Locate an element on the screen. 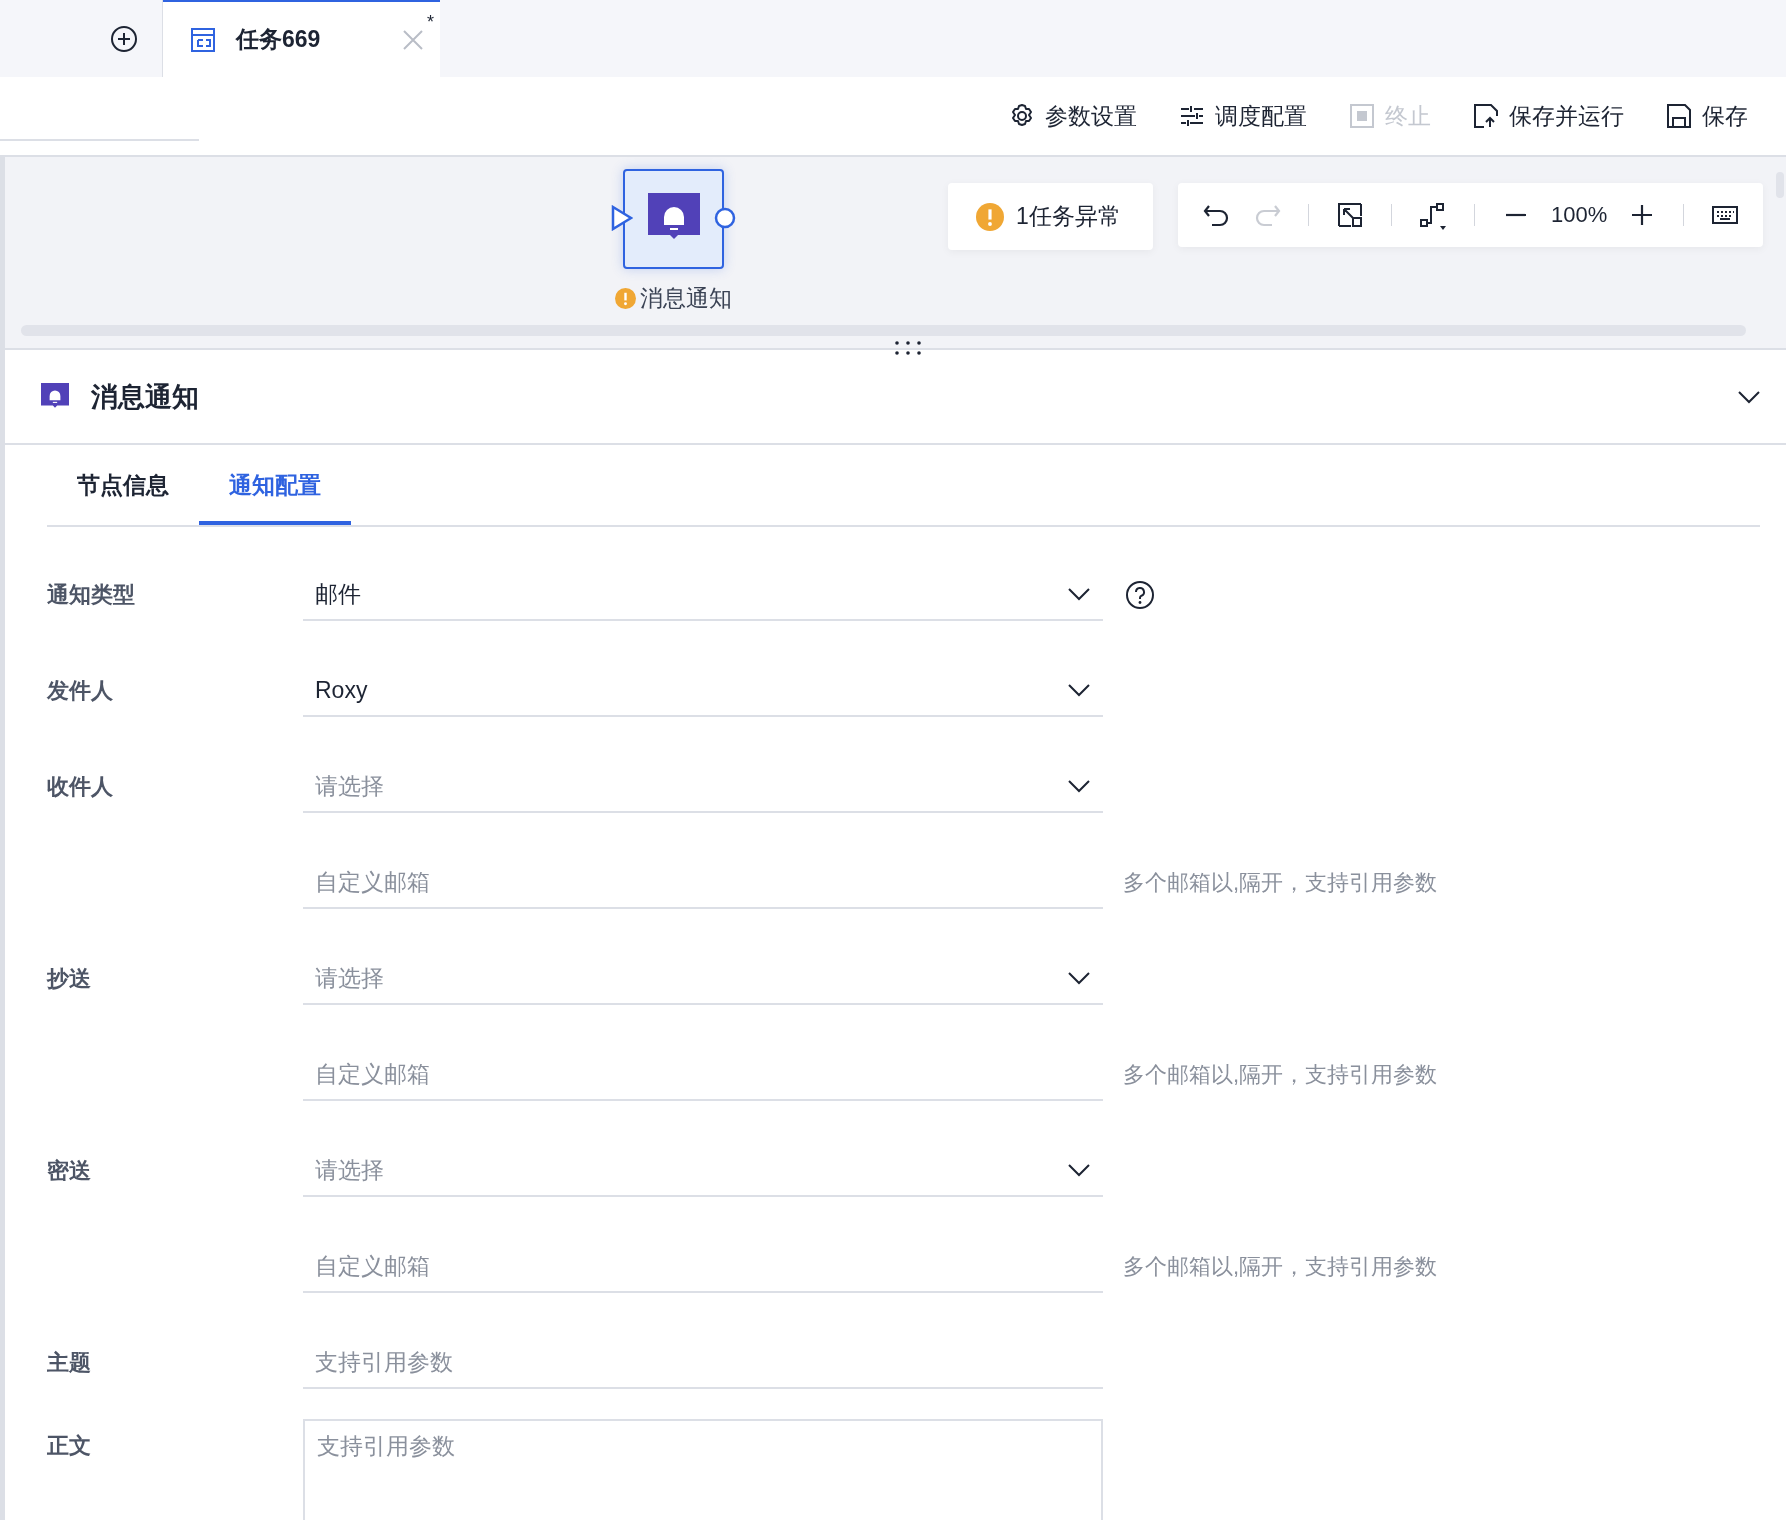 Image resolution: width=1786 pixels, height=1520 pixels. field-label: 抄送 is located at coordinates (69, 978).